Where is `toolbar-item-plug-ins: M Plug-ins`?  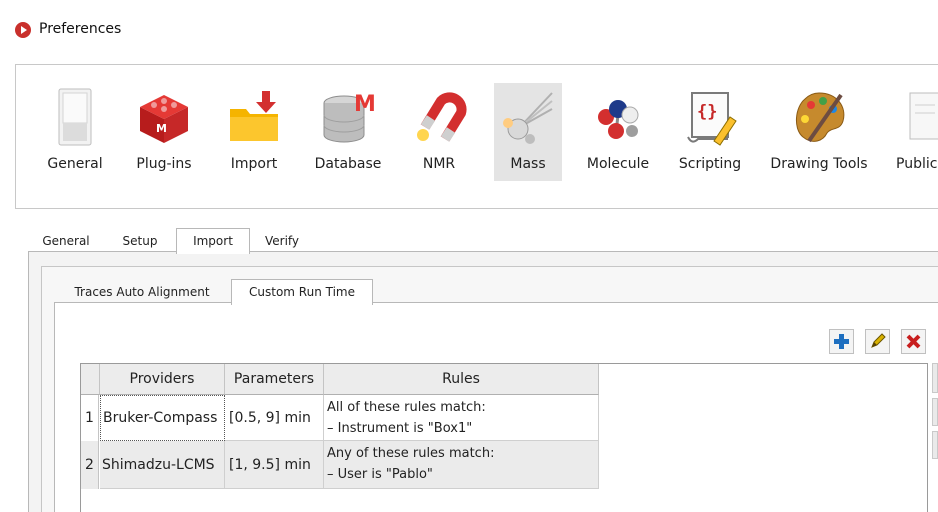 toolbar-item-plug-ins: M Plug-ins is located at coordinates (164, 132).